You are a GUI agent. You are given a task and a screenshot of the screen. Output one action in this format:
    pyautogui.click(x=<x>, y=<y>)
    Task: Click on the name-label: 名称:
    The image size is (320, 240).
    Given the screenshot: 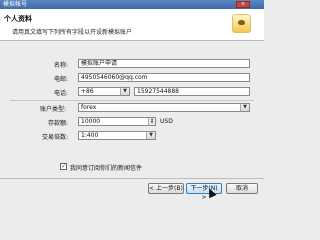 What is the action you would take?
    pyautogui.click(x=61, y=65)
    